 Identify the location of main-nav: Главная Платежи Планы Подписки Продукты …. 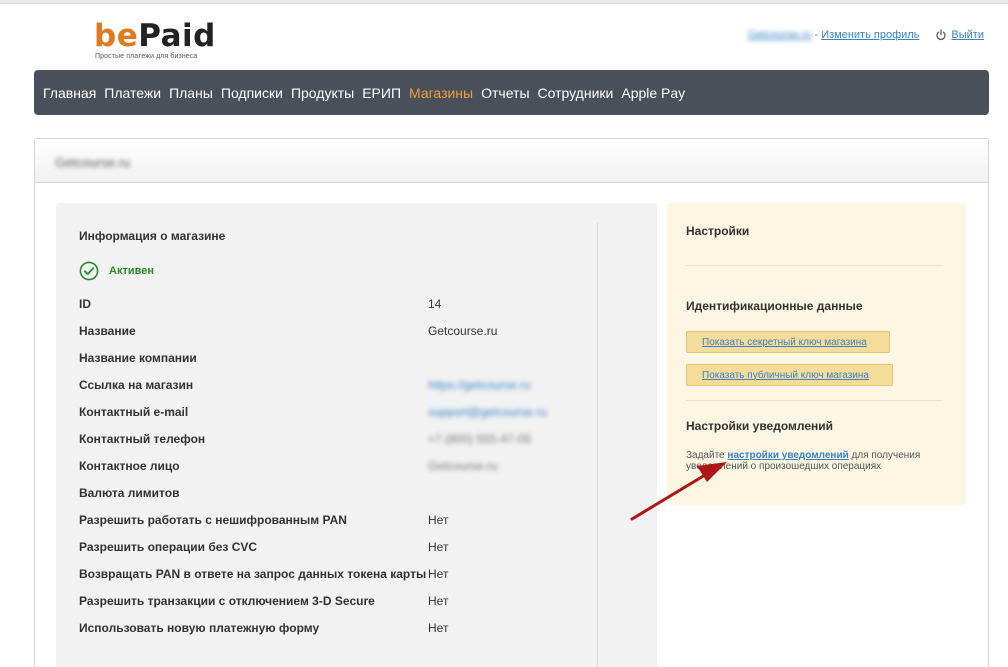
(511, 92).